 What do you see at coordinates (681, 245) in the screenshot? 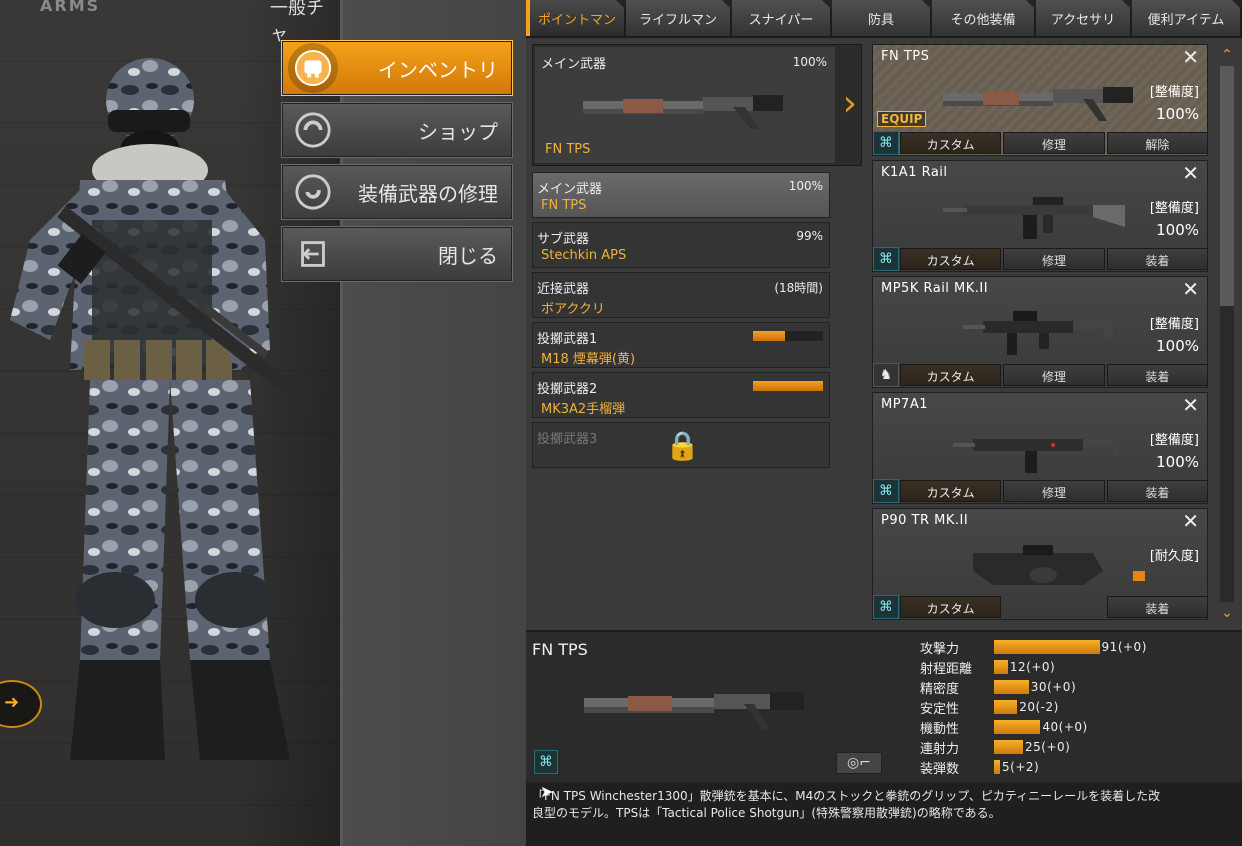
I see `slot-sub-weapon: サブ武器 99% Stechkin APS` at bounding box center [681, 245].